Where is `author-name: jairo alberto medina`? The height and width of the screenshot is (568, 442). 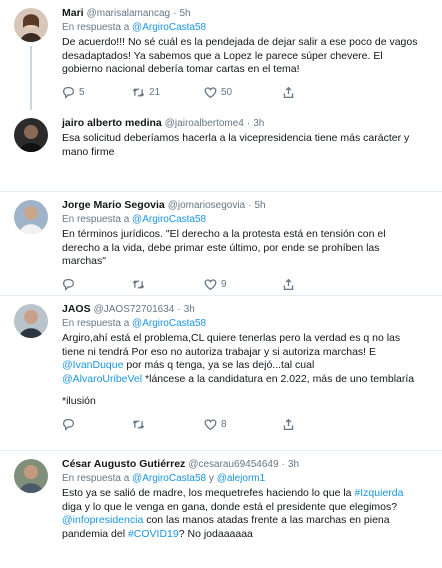
author-name: jairo alberto medina is located at coordinates (112, 123).